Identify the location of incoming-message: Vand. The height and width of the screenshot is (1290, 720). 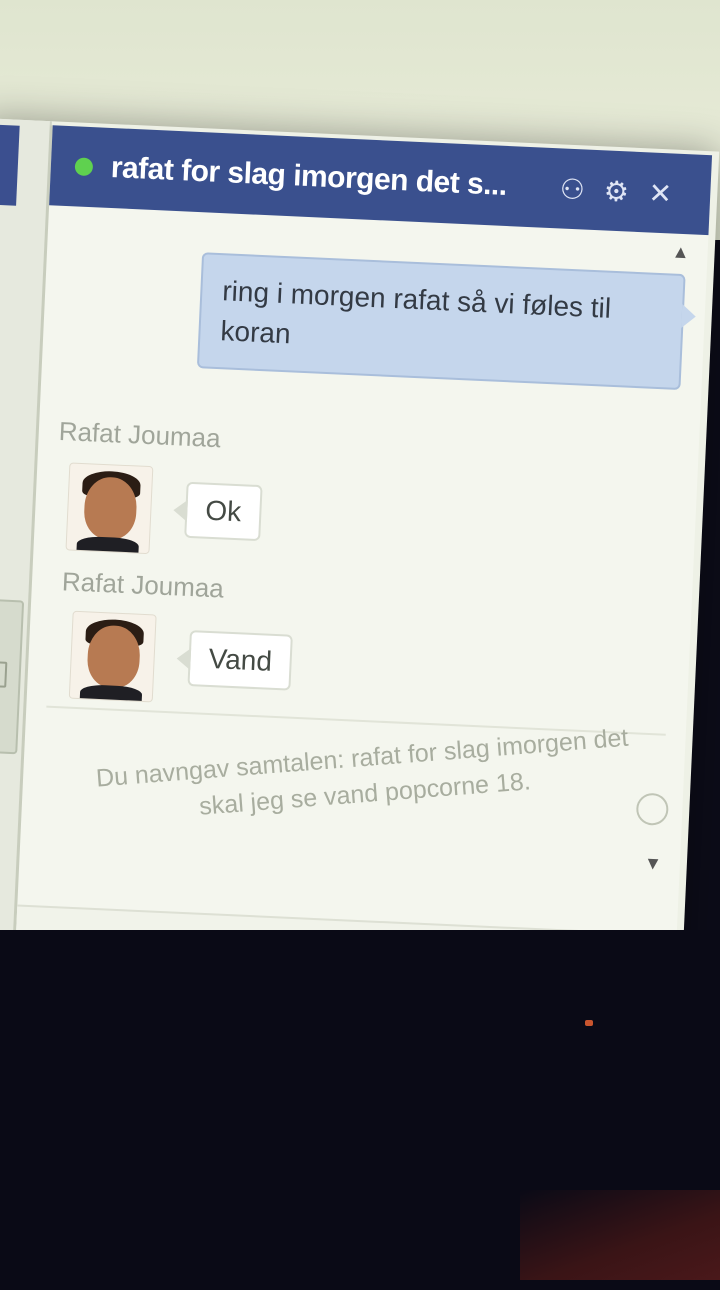
(240, 660).